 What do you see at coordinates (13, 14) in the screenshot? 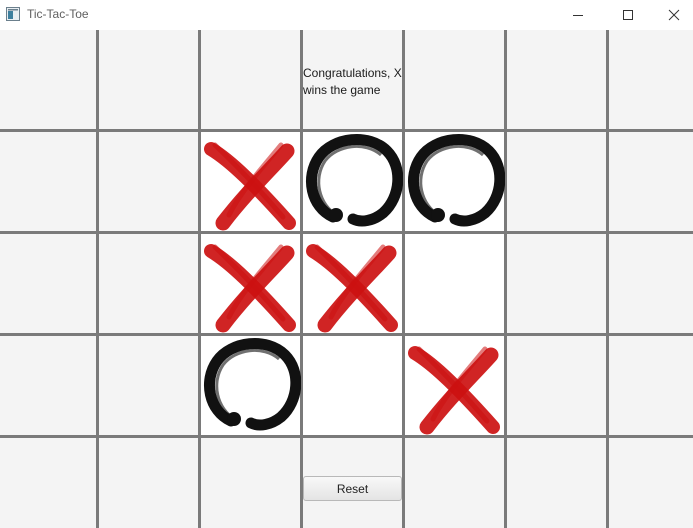
I see `app-window-icon` at bounding box center [13, 14].